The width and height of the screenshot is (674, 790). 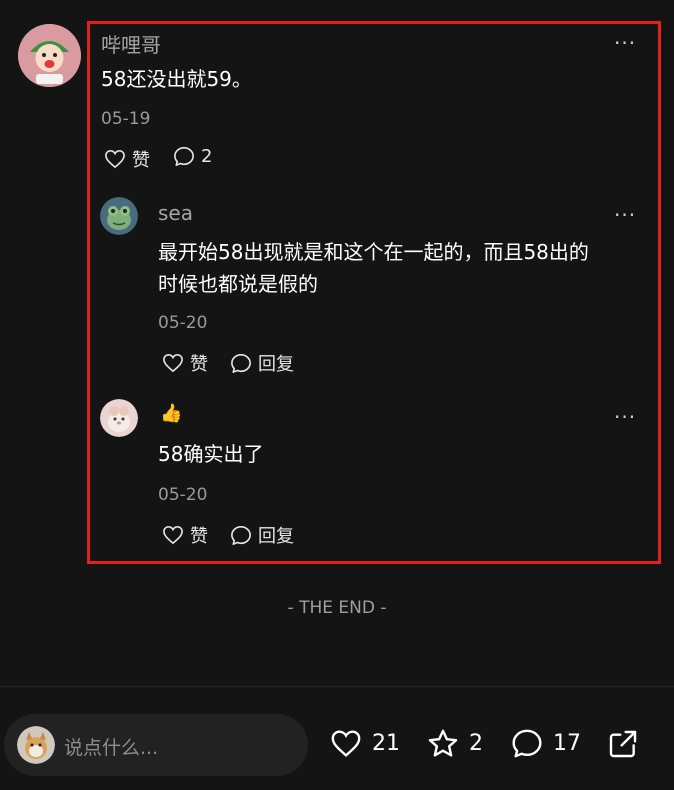 What do you see at coordinates (546, 743) in the screenshot?
I see `comments-button: 17` at bounding box center [546, 743].